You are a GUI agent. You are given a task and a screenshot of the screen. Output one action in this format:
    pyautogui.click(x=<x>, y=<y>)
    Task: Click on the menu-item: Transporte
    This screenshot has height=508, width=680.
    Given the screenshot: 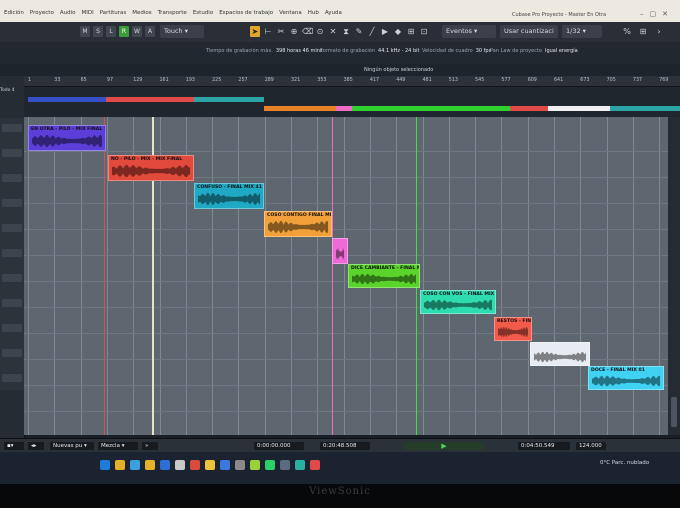 What is the action you would take?
    pyautogui.click(x=172, y=13)
    